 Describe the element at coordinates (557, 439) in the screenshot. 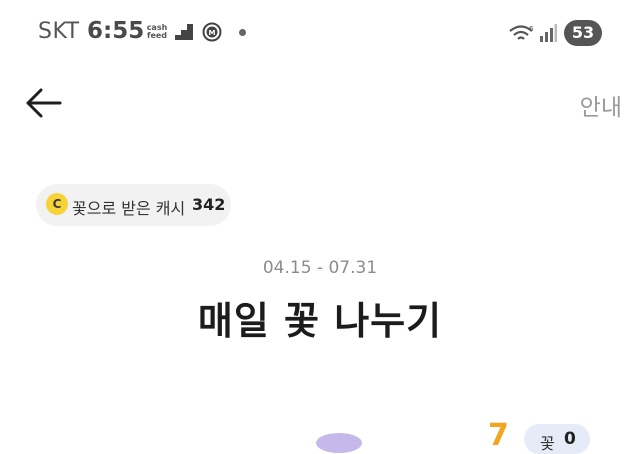

I see `flower-count-pill: 꽃 0` at that location.